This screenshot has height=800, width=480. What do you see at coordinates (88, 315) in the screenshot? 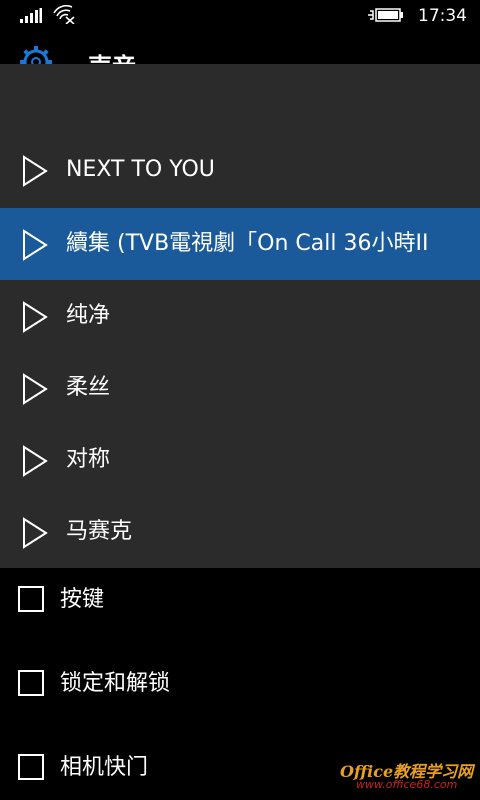
I see `dropdown-item-label: 纯净` at bounding box center [88, 315].